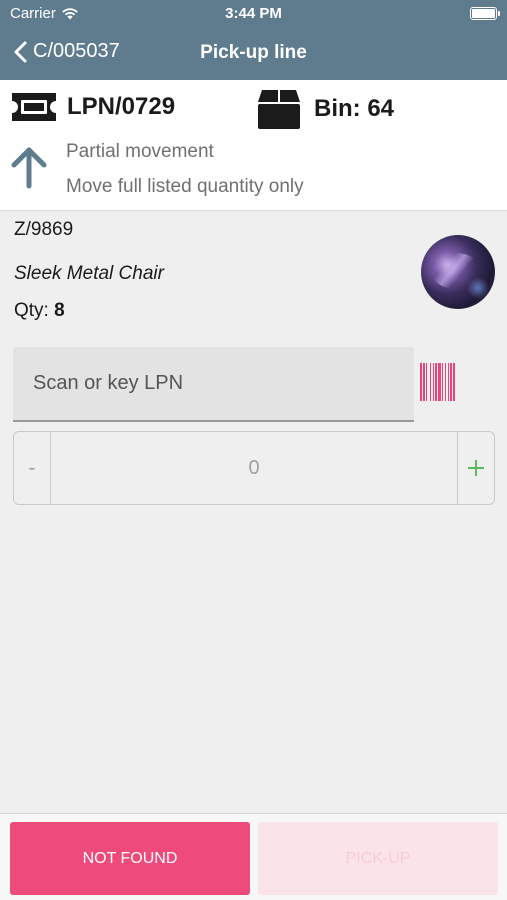 This screenshot has height=900, width=507. I want to click on increment-button, so click(475, 468).